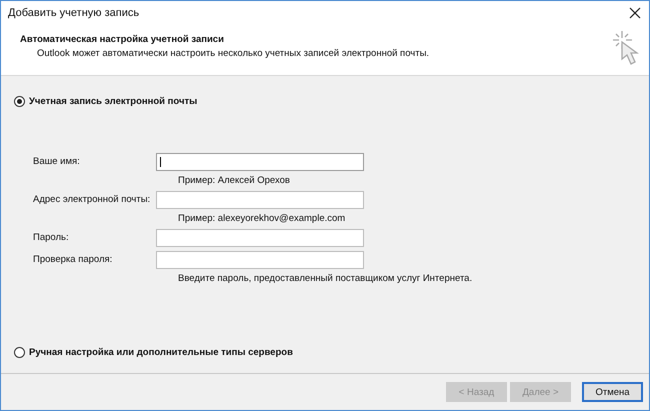 Image resolution: width=650 pixels, height=411 pixels. I want to click on radio-option: Ручная настройка или дополнительные типы серверов, so click(153, 352).